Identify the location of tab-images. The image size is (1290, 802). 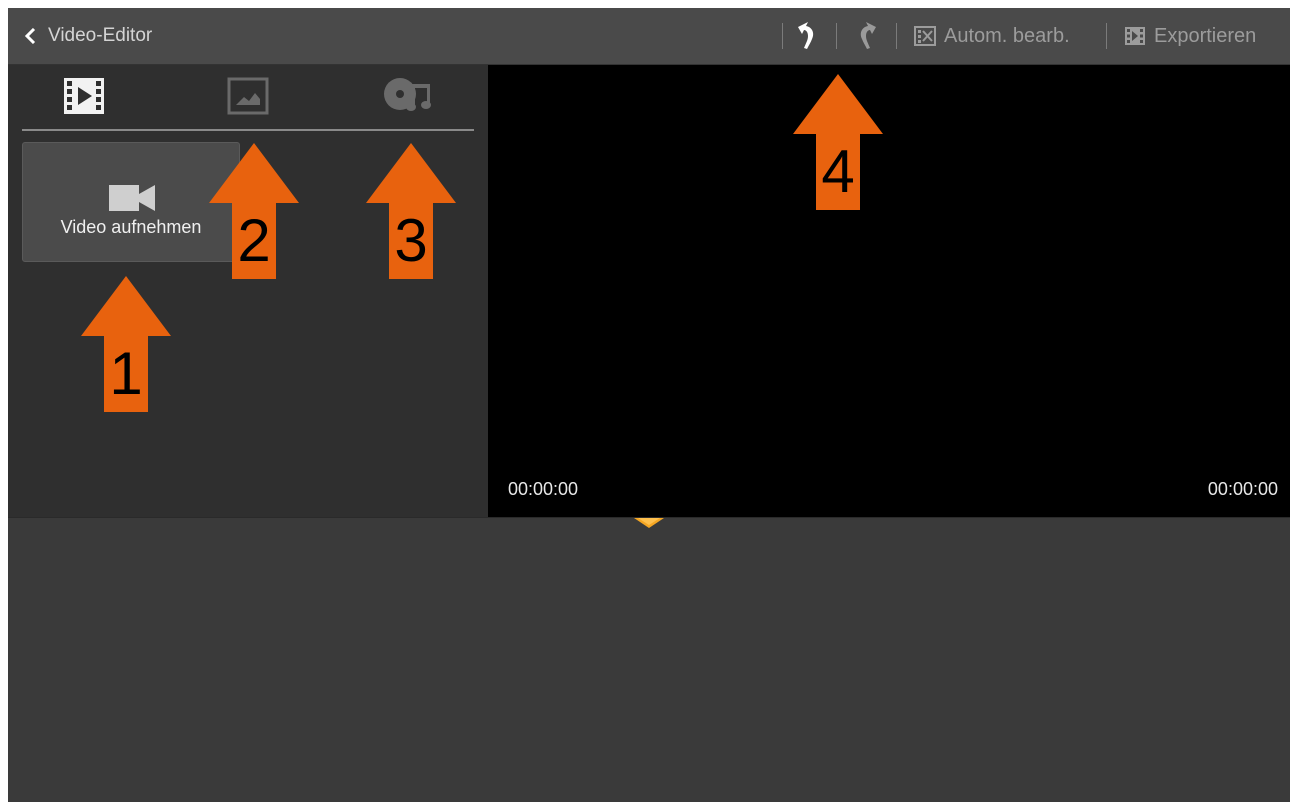
(248, 96).